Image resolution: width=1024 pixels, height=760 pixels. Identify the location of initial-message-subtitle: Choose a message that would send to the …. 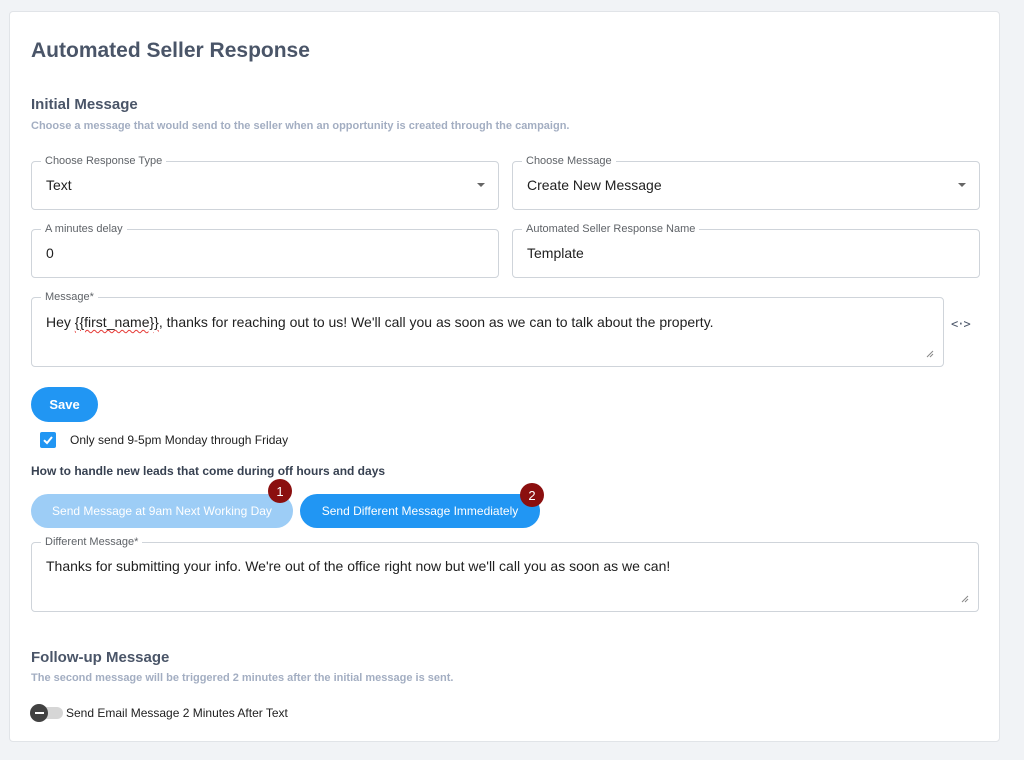
(300, 126).